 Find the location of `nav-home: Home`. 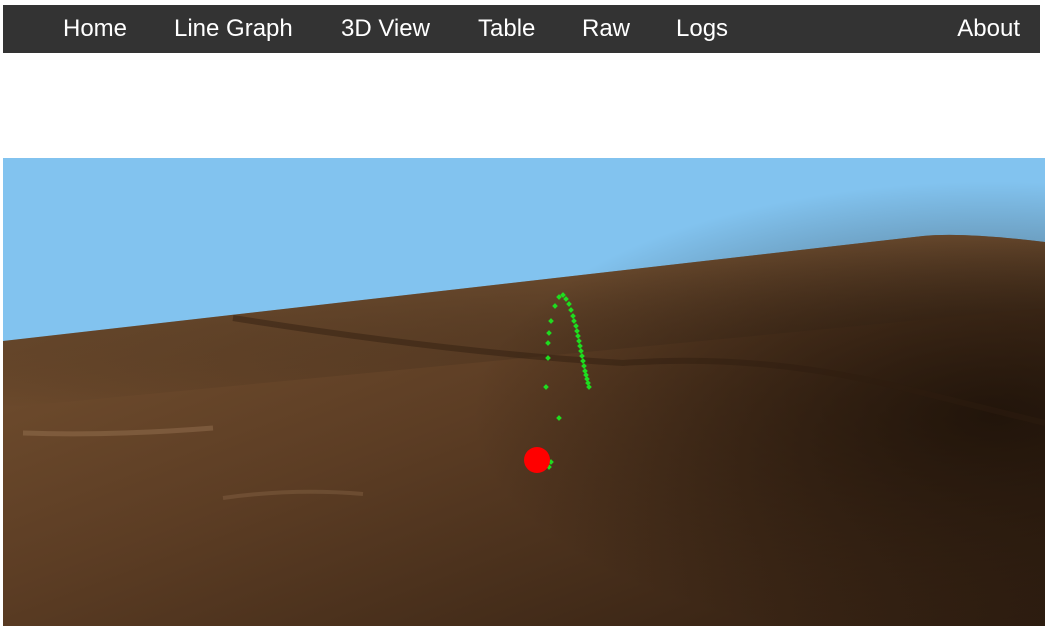

nav-home: Home is located at coordinates (95, 29).